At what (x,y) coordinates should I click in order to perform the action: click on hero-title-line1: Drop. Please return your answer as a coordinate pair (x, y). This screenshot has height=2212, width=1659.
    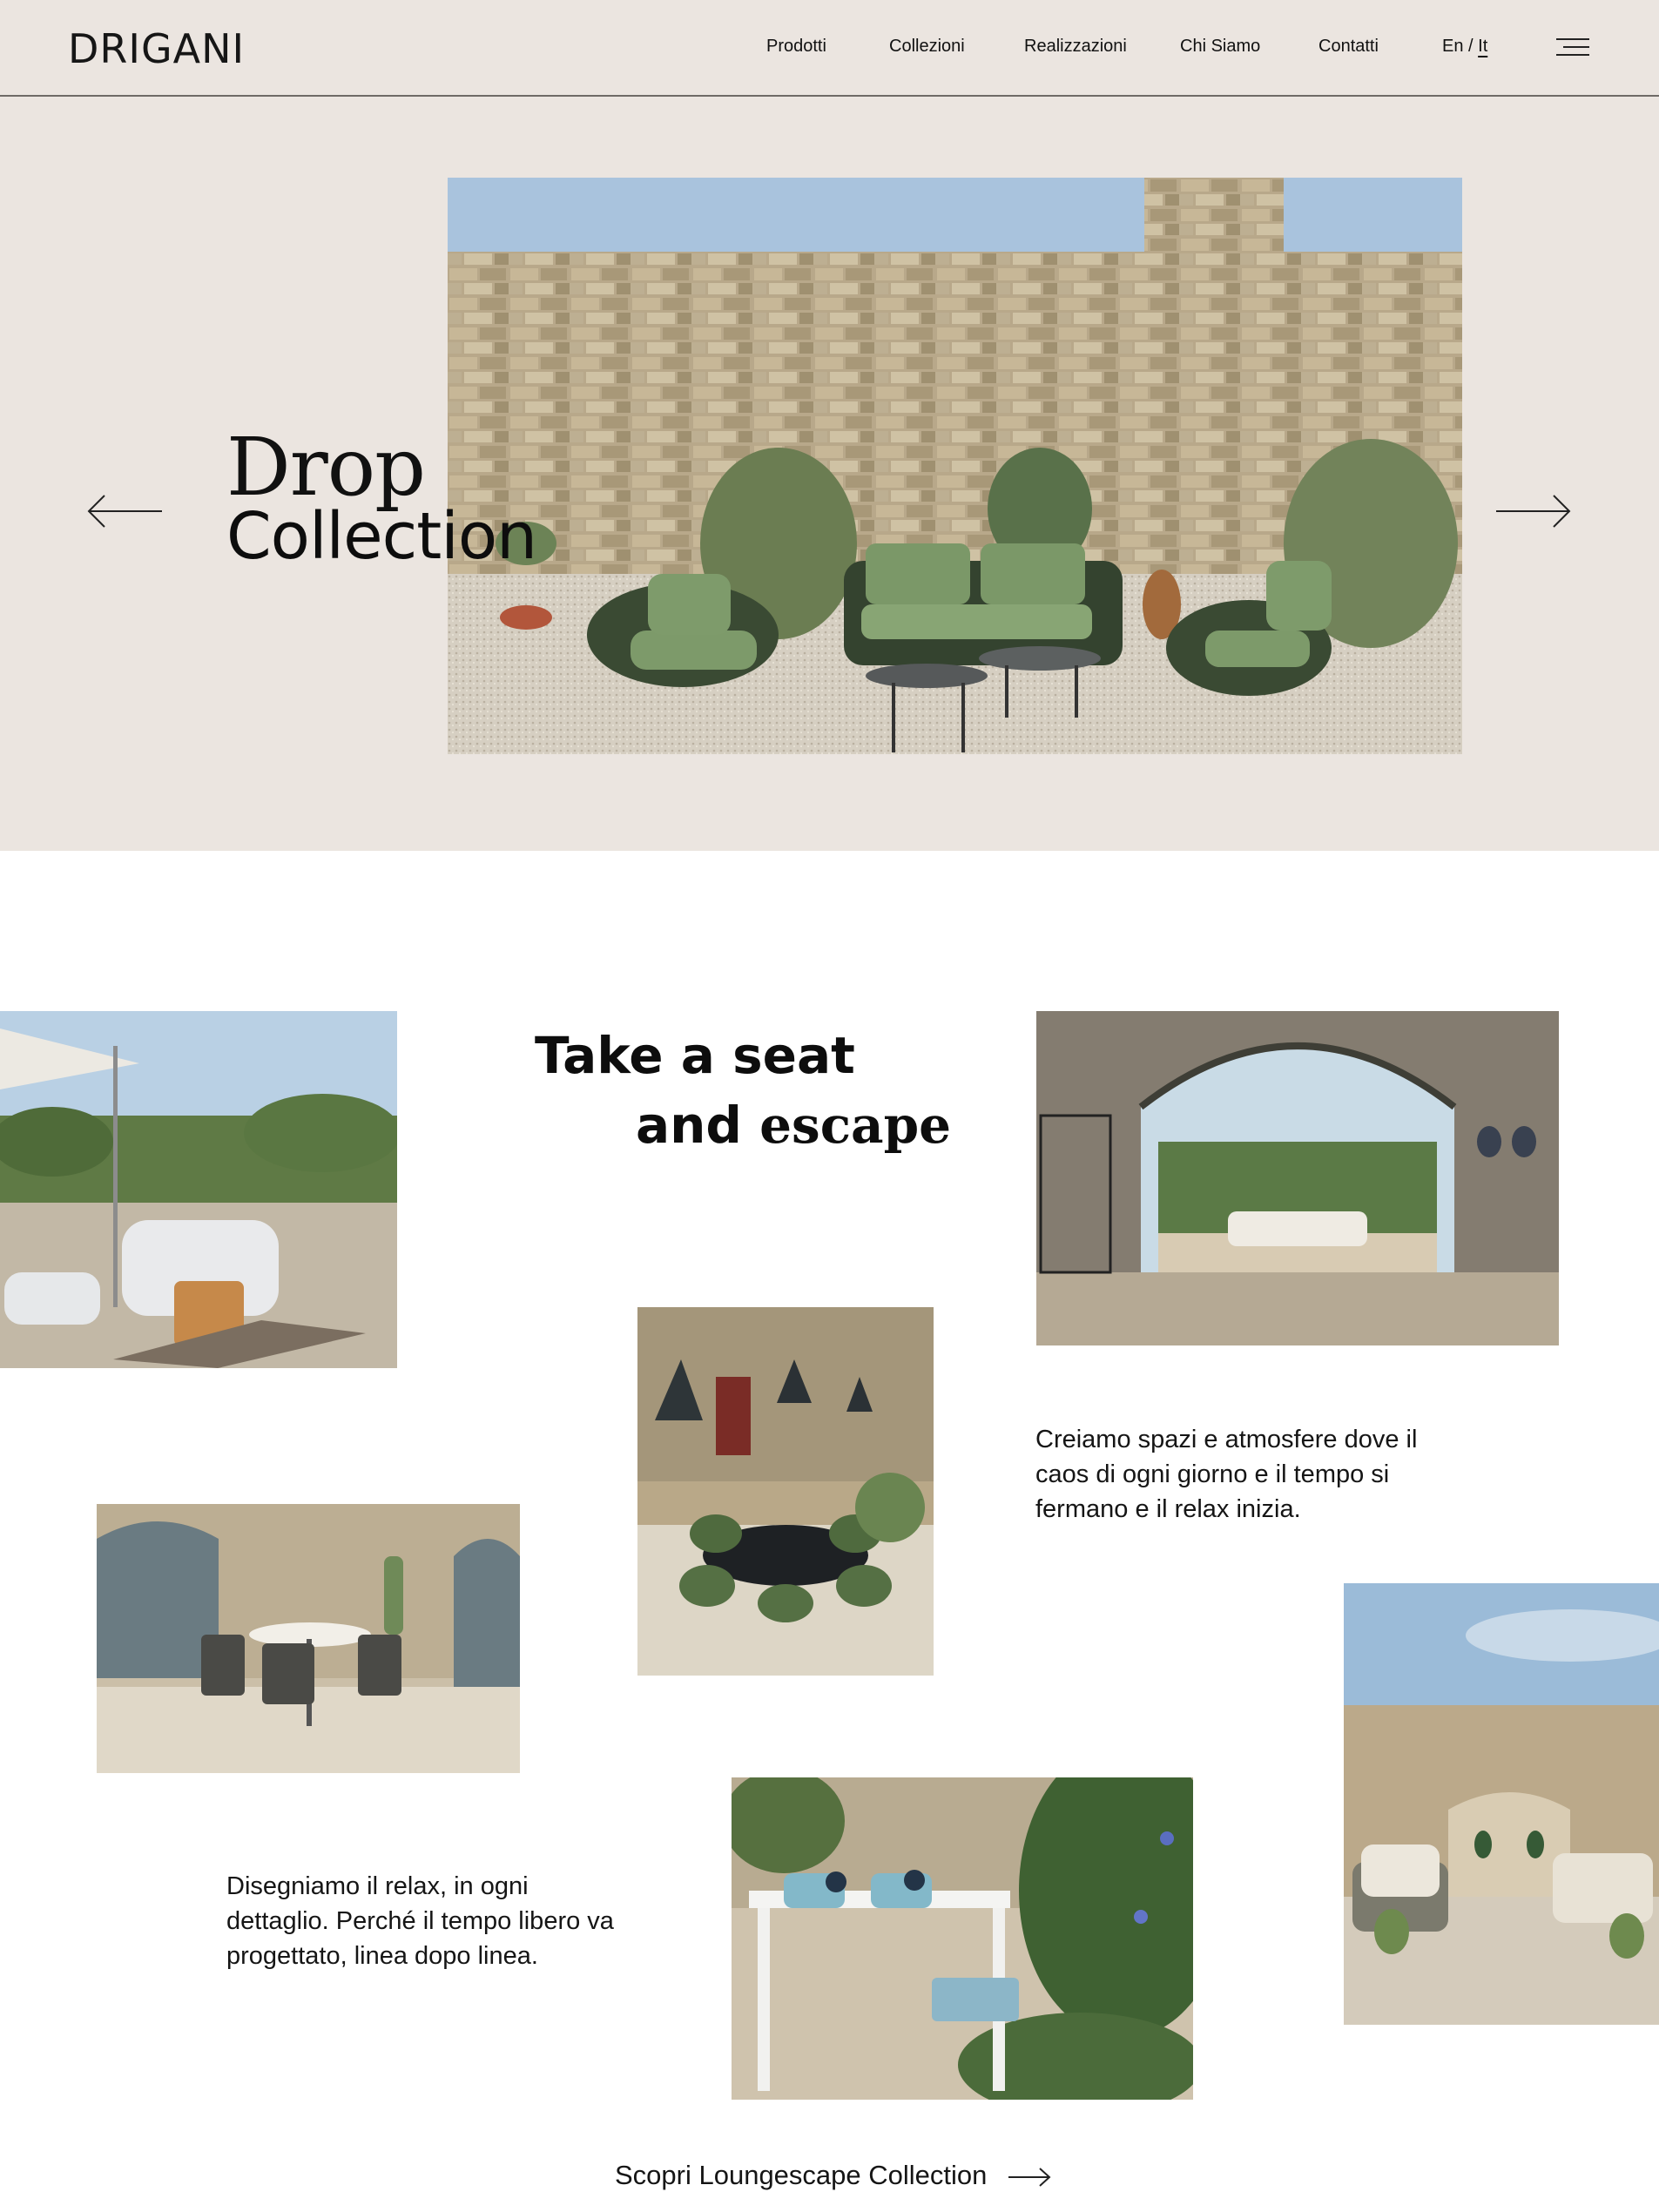
    Looking at the image, I should click on (326, 467).